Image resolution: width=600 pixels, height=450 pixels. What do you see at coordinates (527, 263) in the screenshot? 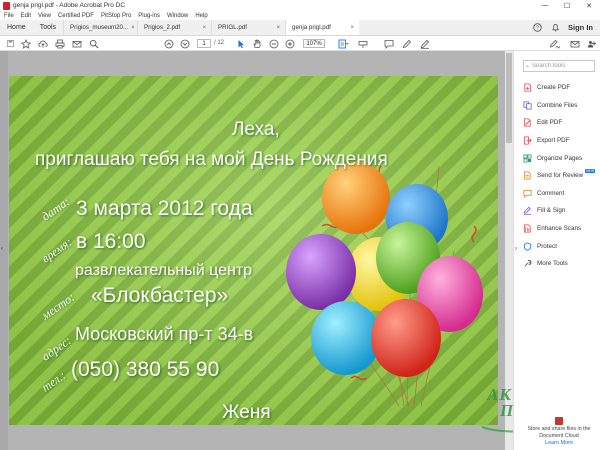
I see `more-tools-icon` at bounding box center [527, 263].